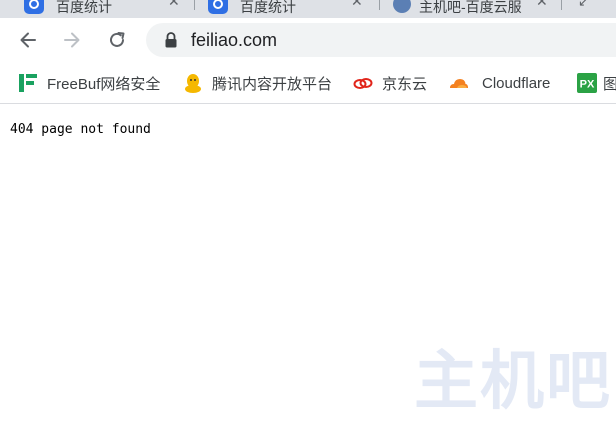 The height and width of the screenshot is (422, 616). I want to click on tab-title: 主机吧-百度云服, so click(470, 7).